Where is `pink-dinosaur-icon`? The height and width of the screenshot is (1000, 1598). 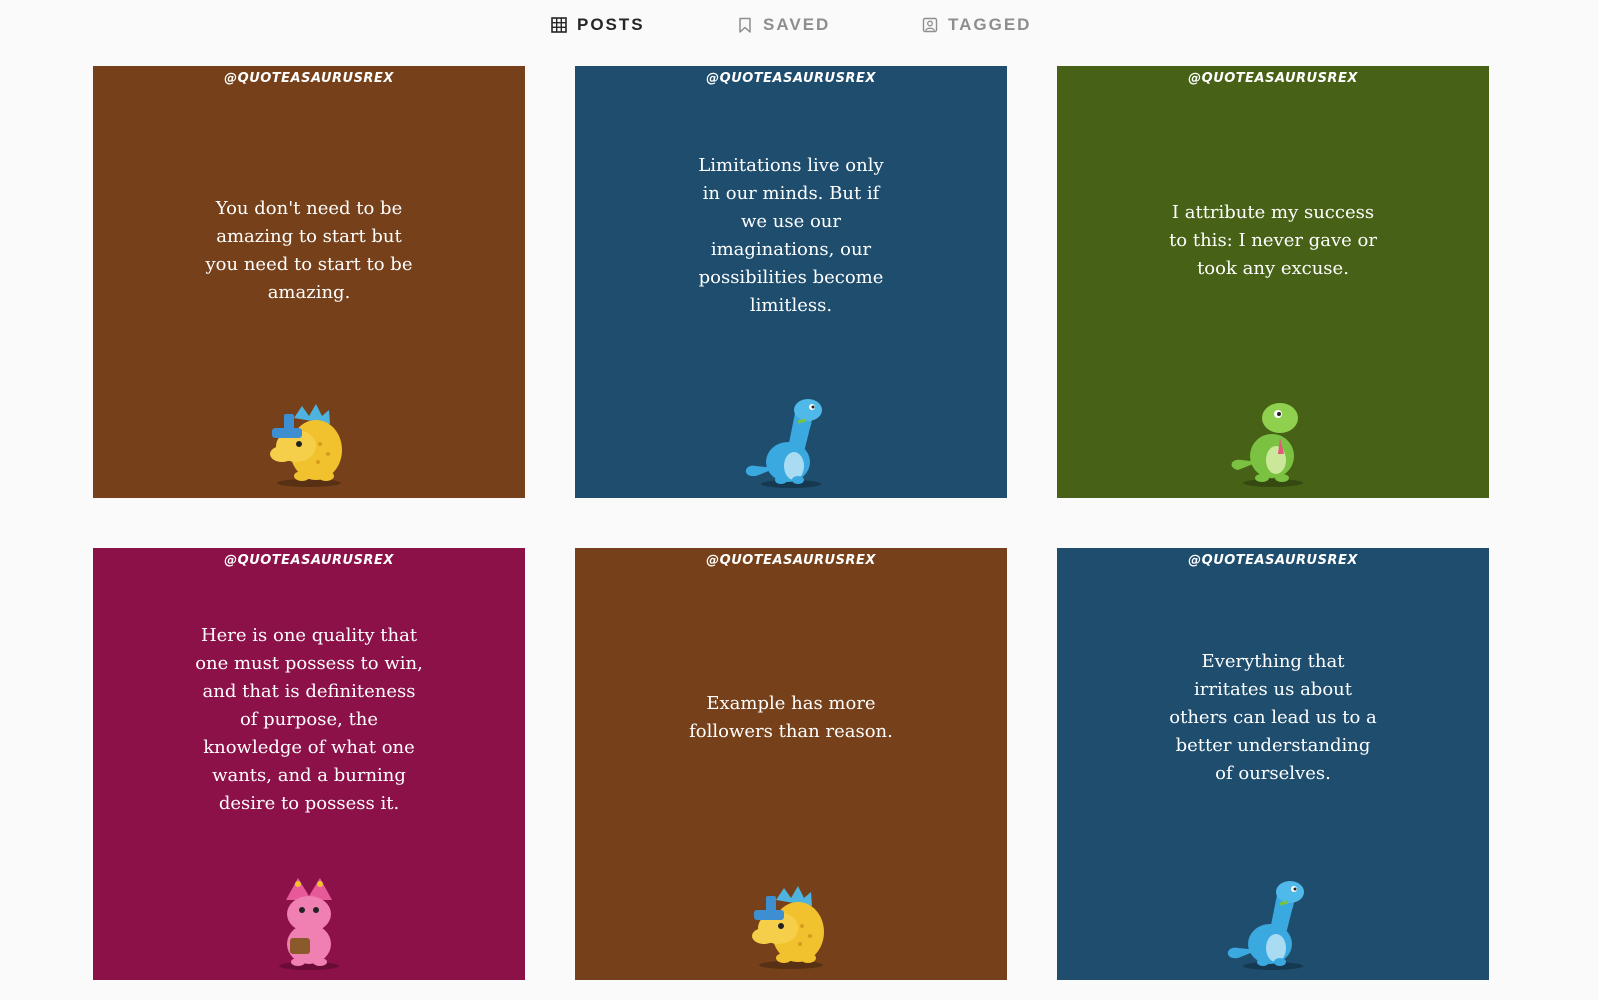
pink-dinosaur-icon is located at coordinates (309, 924).